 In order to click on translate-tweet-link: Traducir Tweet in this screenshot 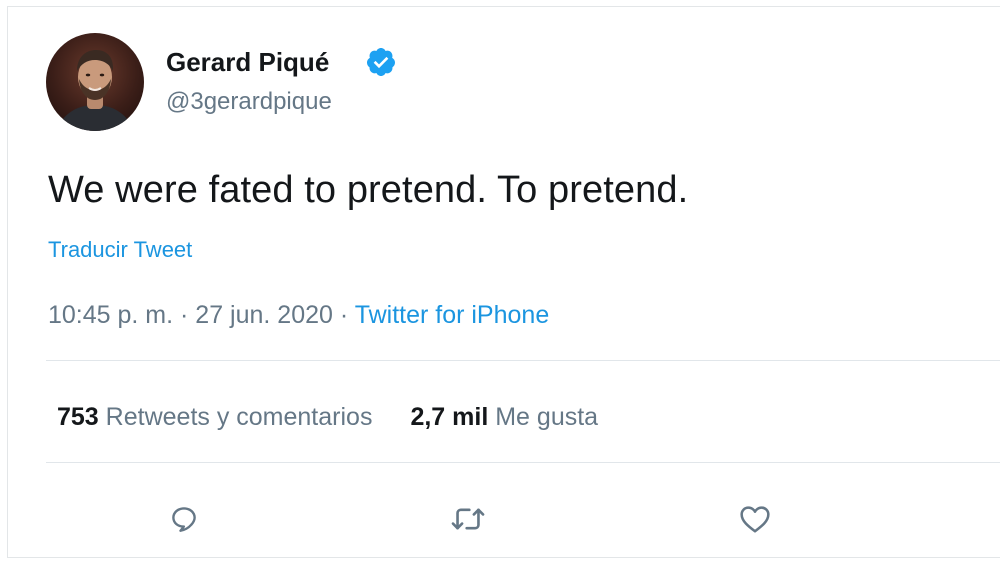, I will do `click(120, 250)`.